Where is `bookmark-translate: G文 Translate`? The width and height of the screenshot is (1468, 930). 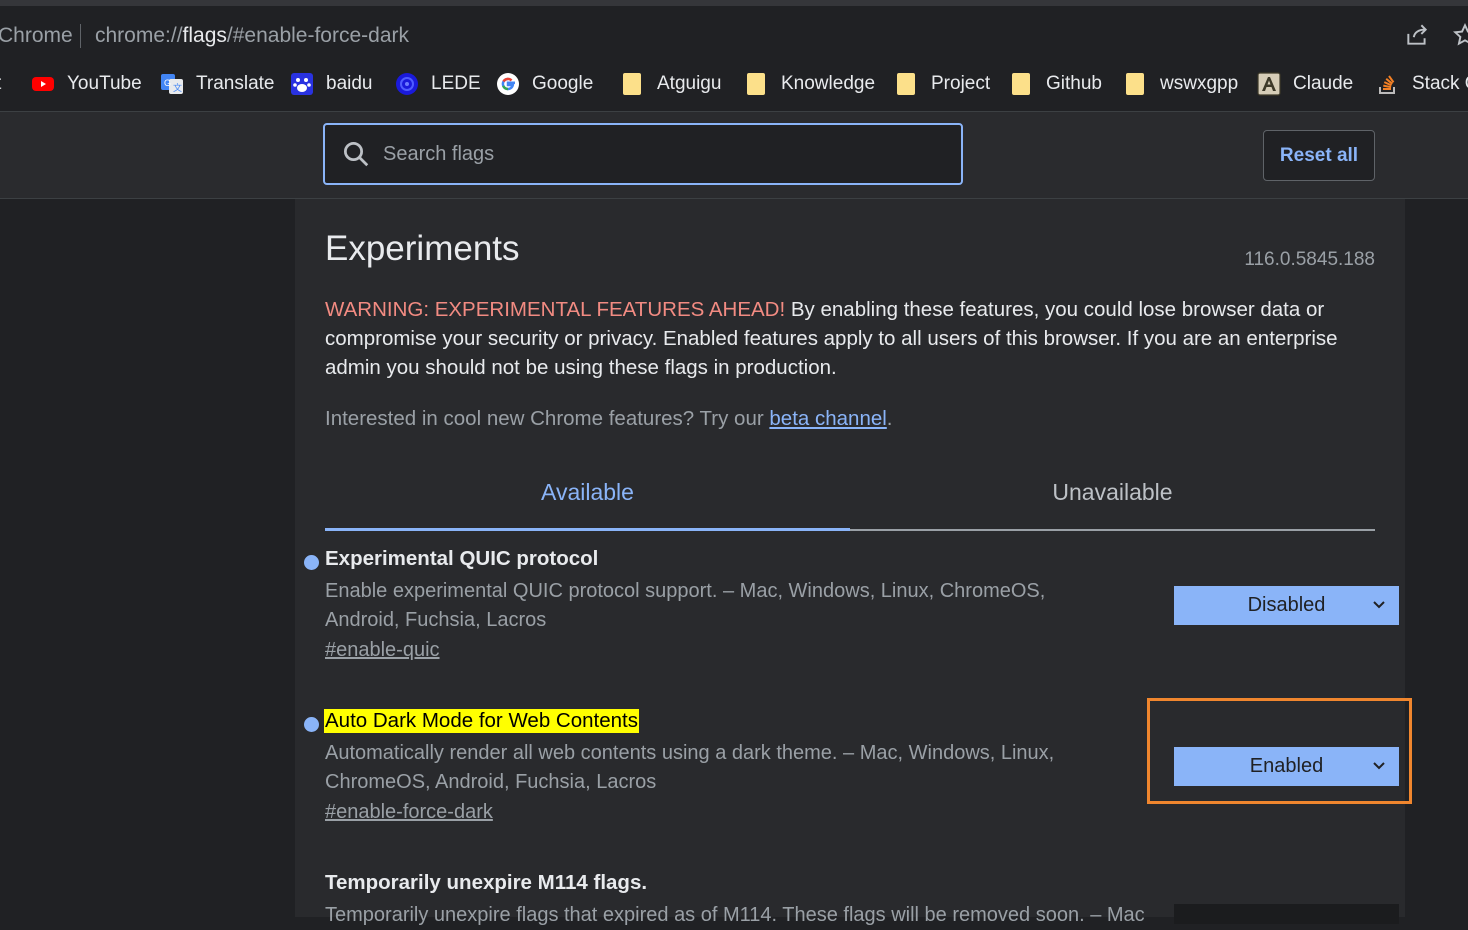 bookmark-translate: G文 Translate is located at coordinates (217, 84).